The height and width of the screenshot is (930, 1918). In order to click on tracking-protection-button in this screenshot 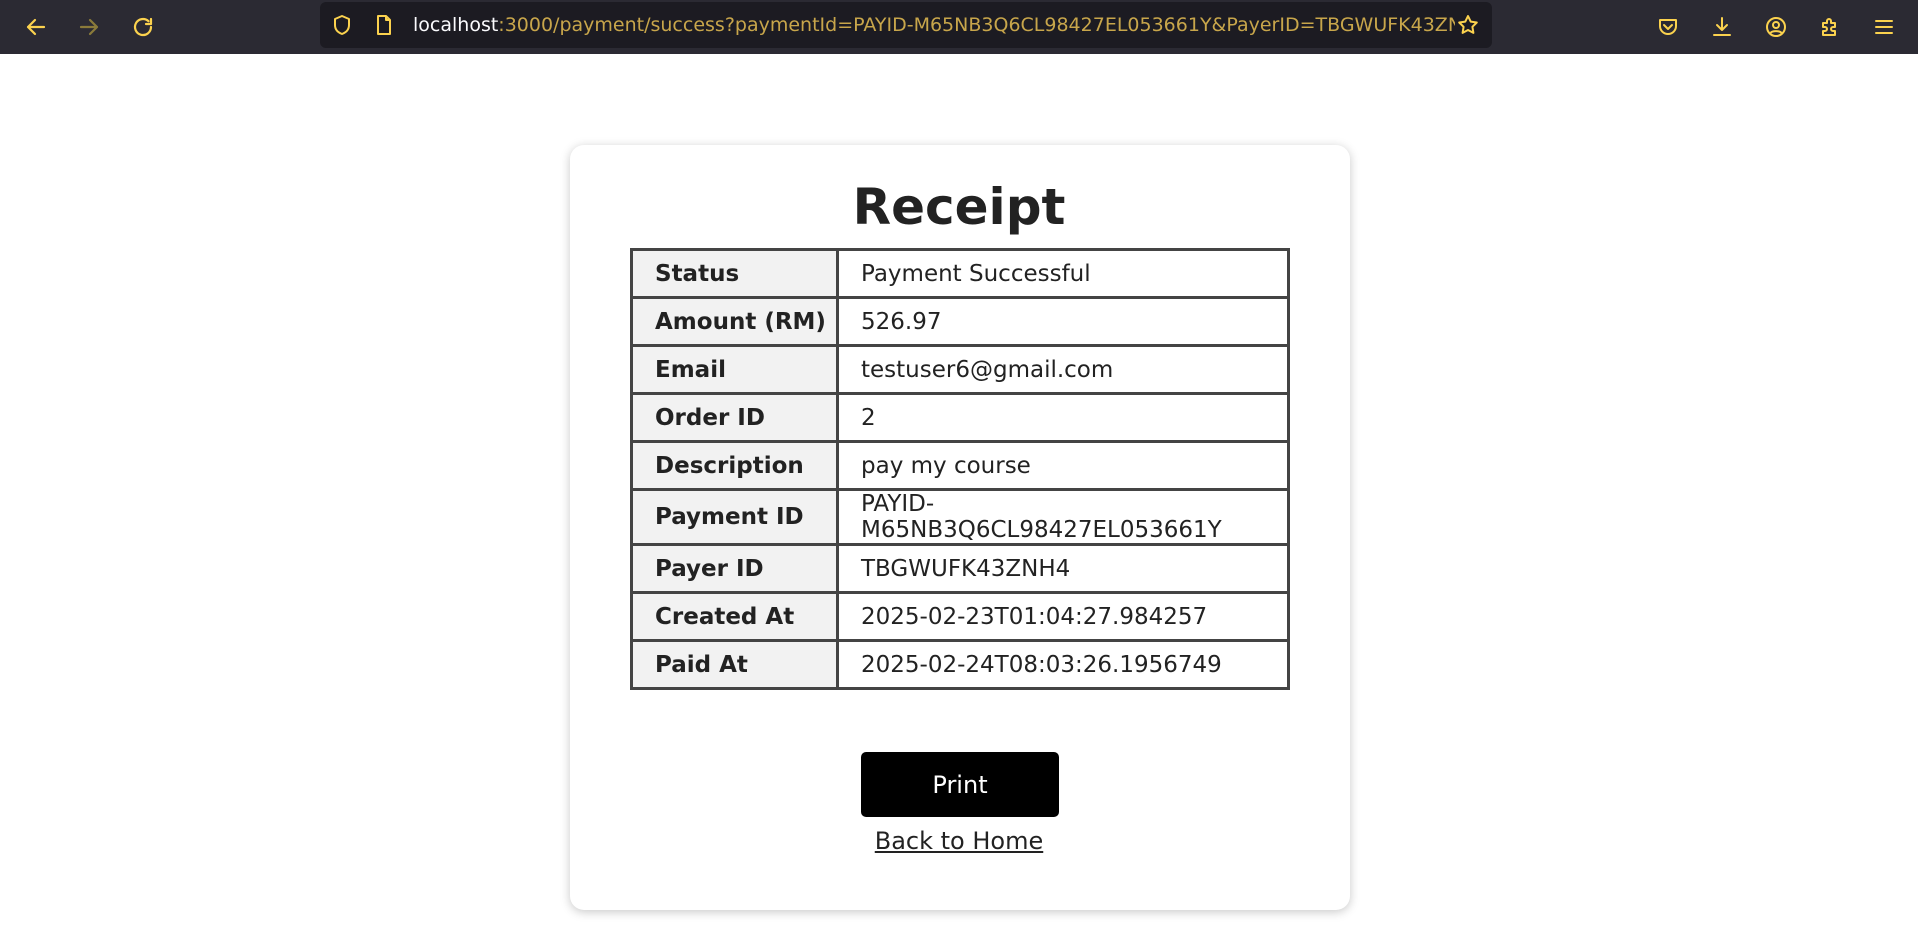, I will do `click(342, 25)`.